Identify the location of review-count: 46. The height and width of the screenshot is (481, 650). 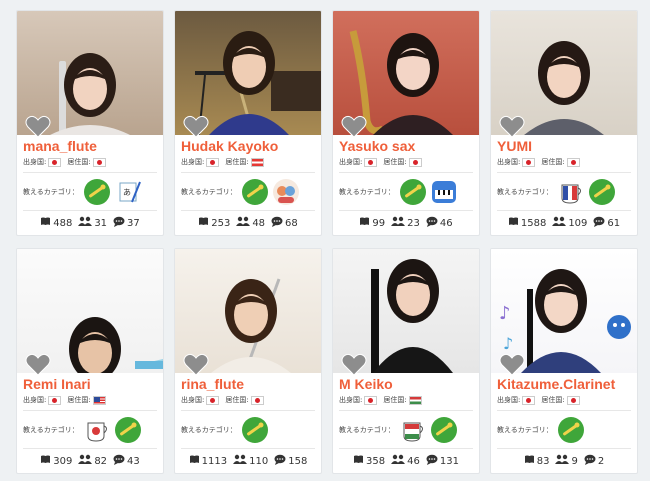
(439, 223).